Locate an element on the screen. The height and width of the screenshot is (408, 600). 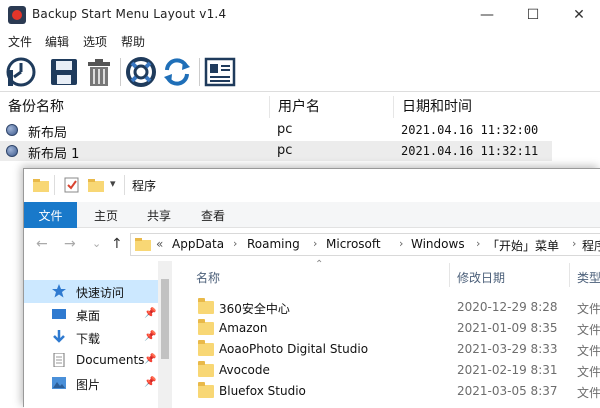
file-row: Bluefox Studio 2021-03-05 8:37 文件 is located at coordinates (386, 391).